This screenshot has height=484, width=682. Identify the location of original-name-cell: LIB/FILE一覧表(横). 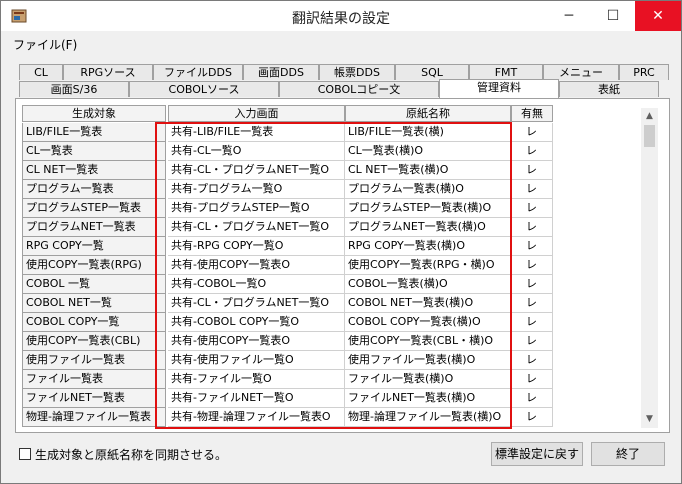
(428, 132).